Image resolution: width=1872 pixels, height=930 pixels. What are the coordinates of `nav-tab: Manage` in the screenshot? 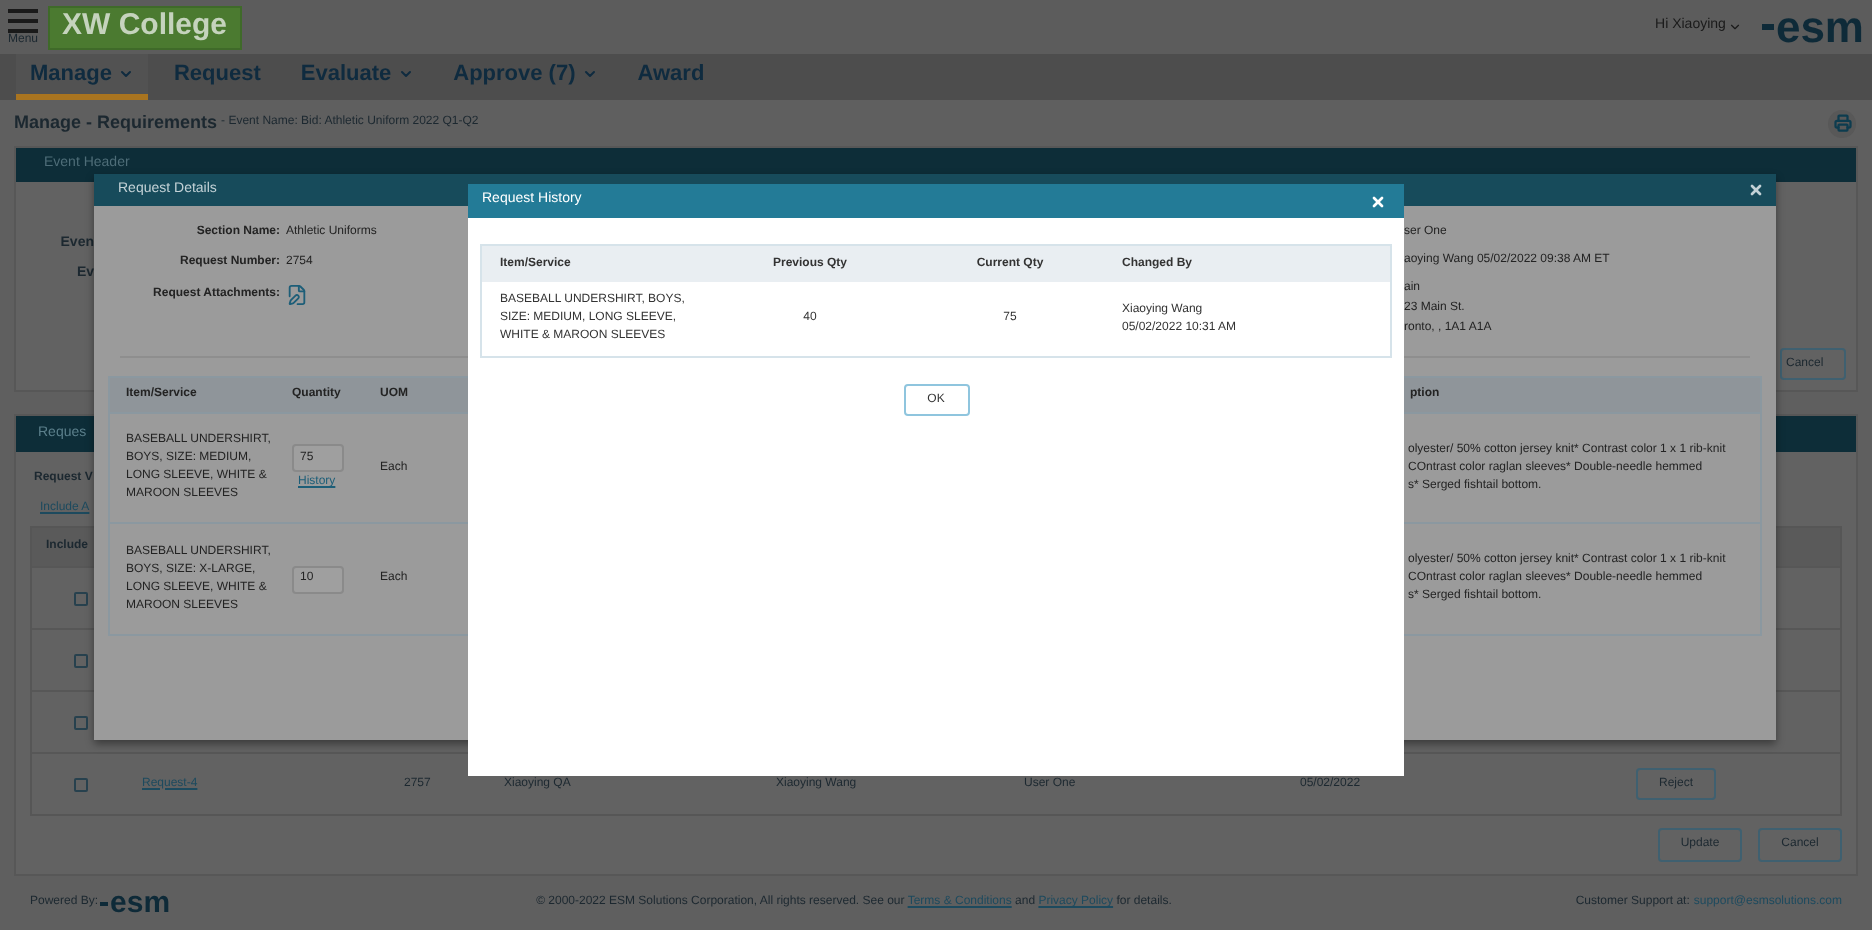 It's located at (82, 77).